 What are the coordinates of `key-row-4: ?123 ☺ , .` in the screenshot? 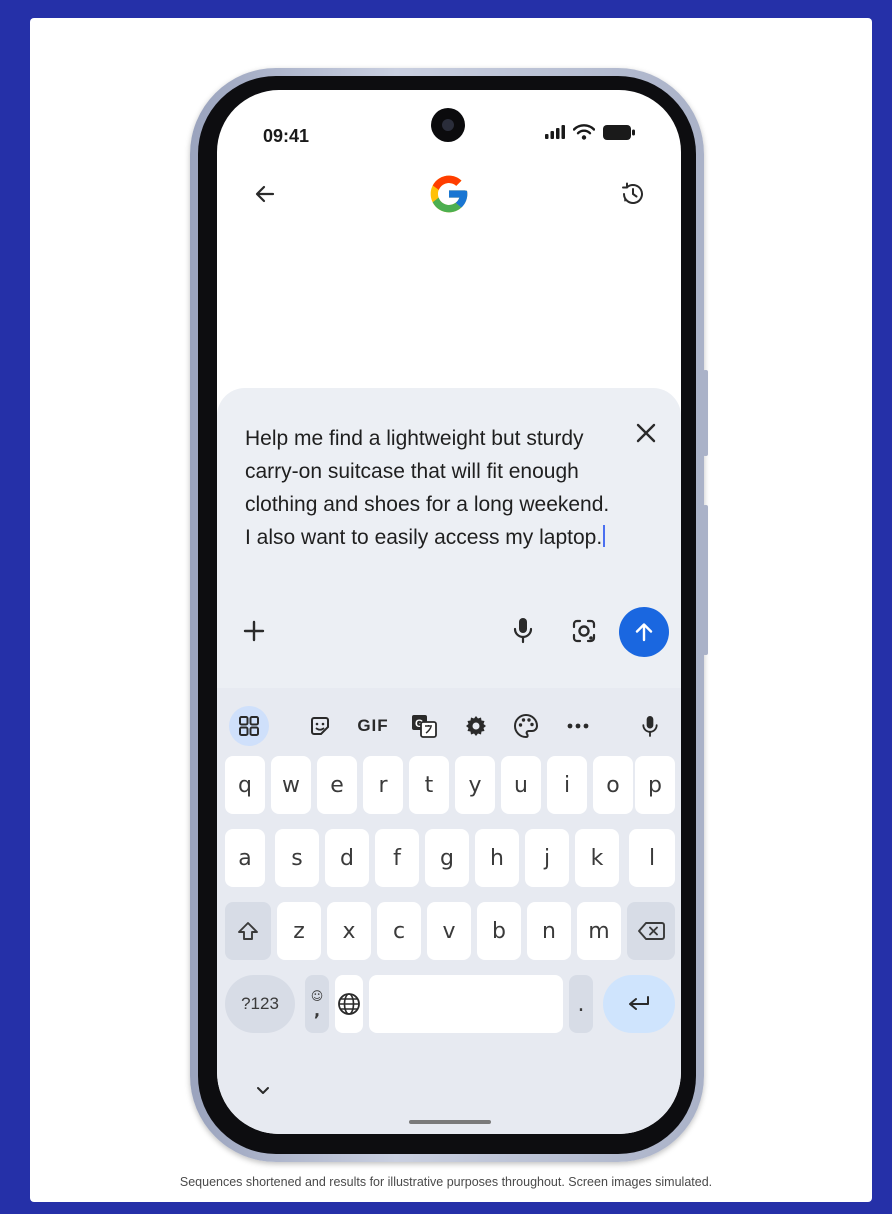 It's located at (449, 1004).